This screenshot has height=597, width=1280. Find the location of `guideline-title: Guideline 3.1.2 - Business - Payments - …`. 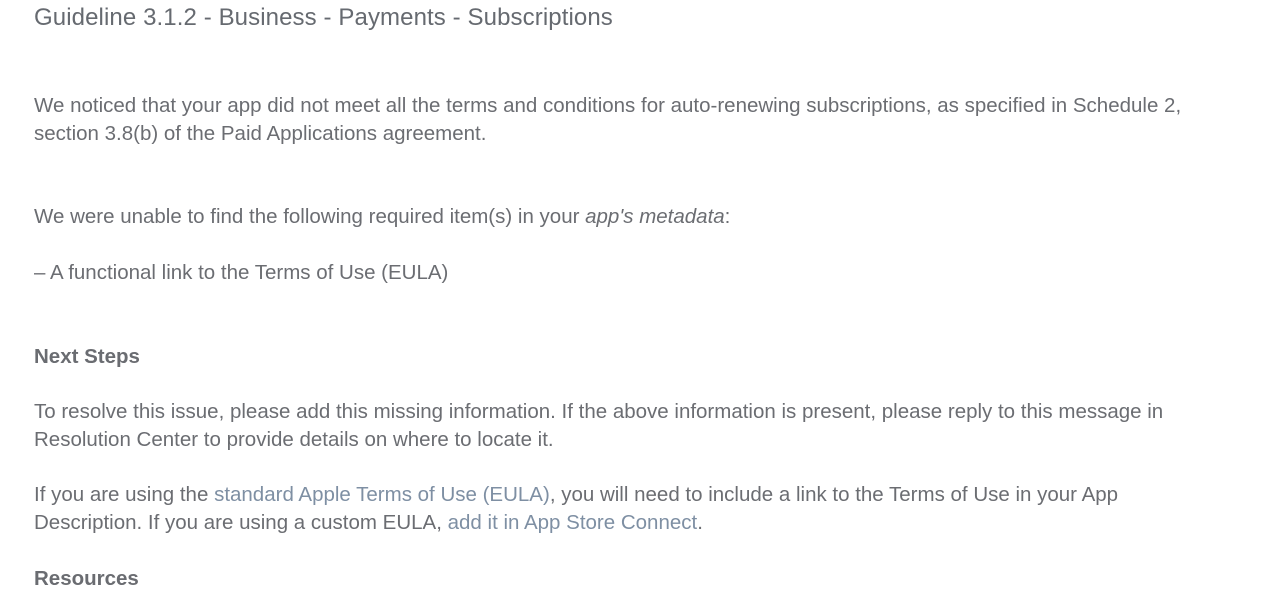

guideline-title: Guideline 3.1.2 - Business - Payments - … is located at coordinates (323, 17).